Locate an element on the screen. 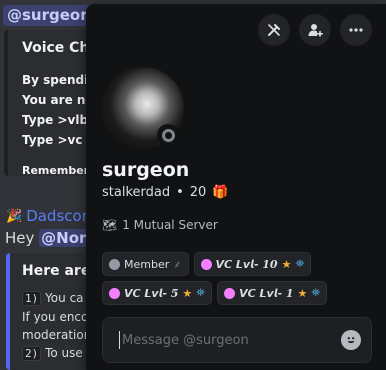  role-name: 𝙑𝘾 𝙇𝙫𝙡- 1 is located at coordinates (266, 293).